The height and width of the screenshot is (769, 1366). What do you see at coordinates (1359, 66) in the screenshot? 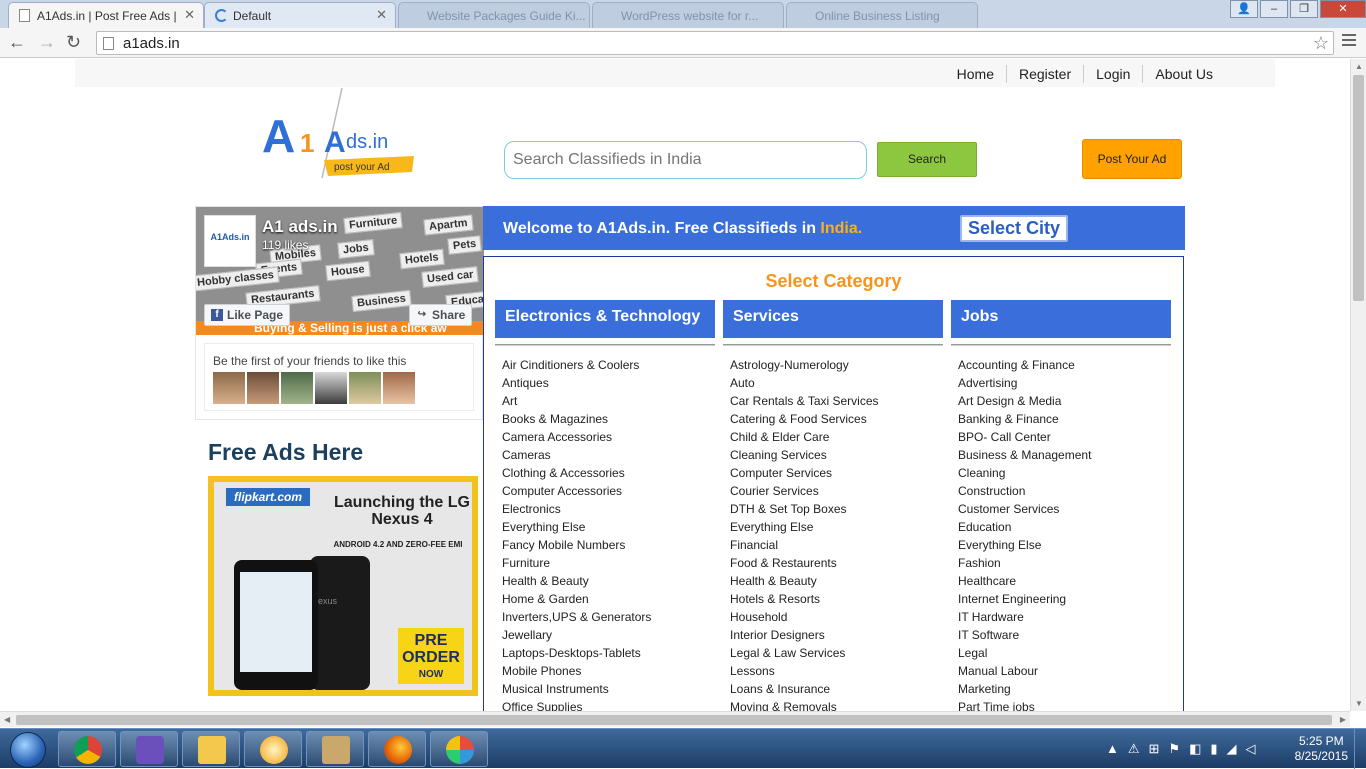
I see `scroll-up-icon: ▲` at bounding box center [1359, 66].